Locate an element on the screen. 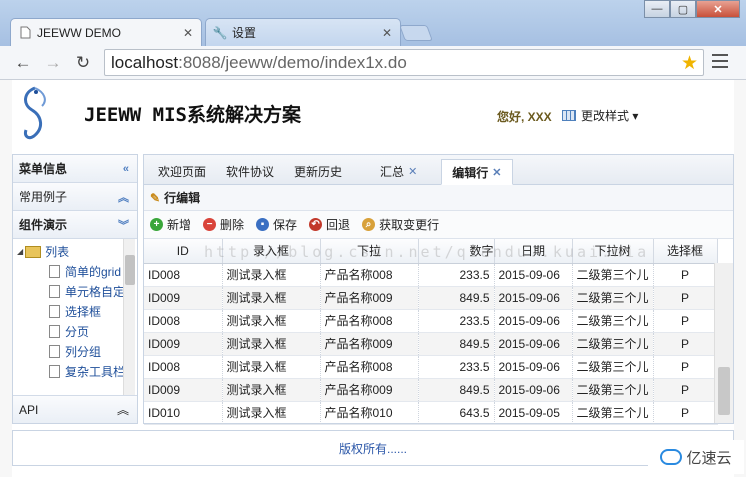  tree-item: 单元格自定 is located at coordinates (87, 291).